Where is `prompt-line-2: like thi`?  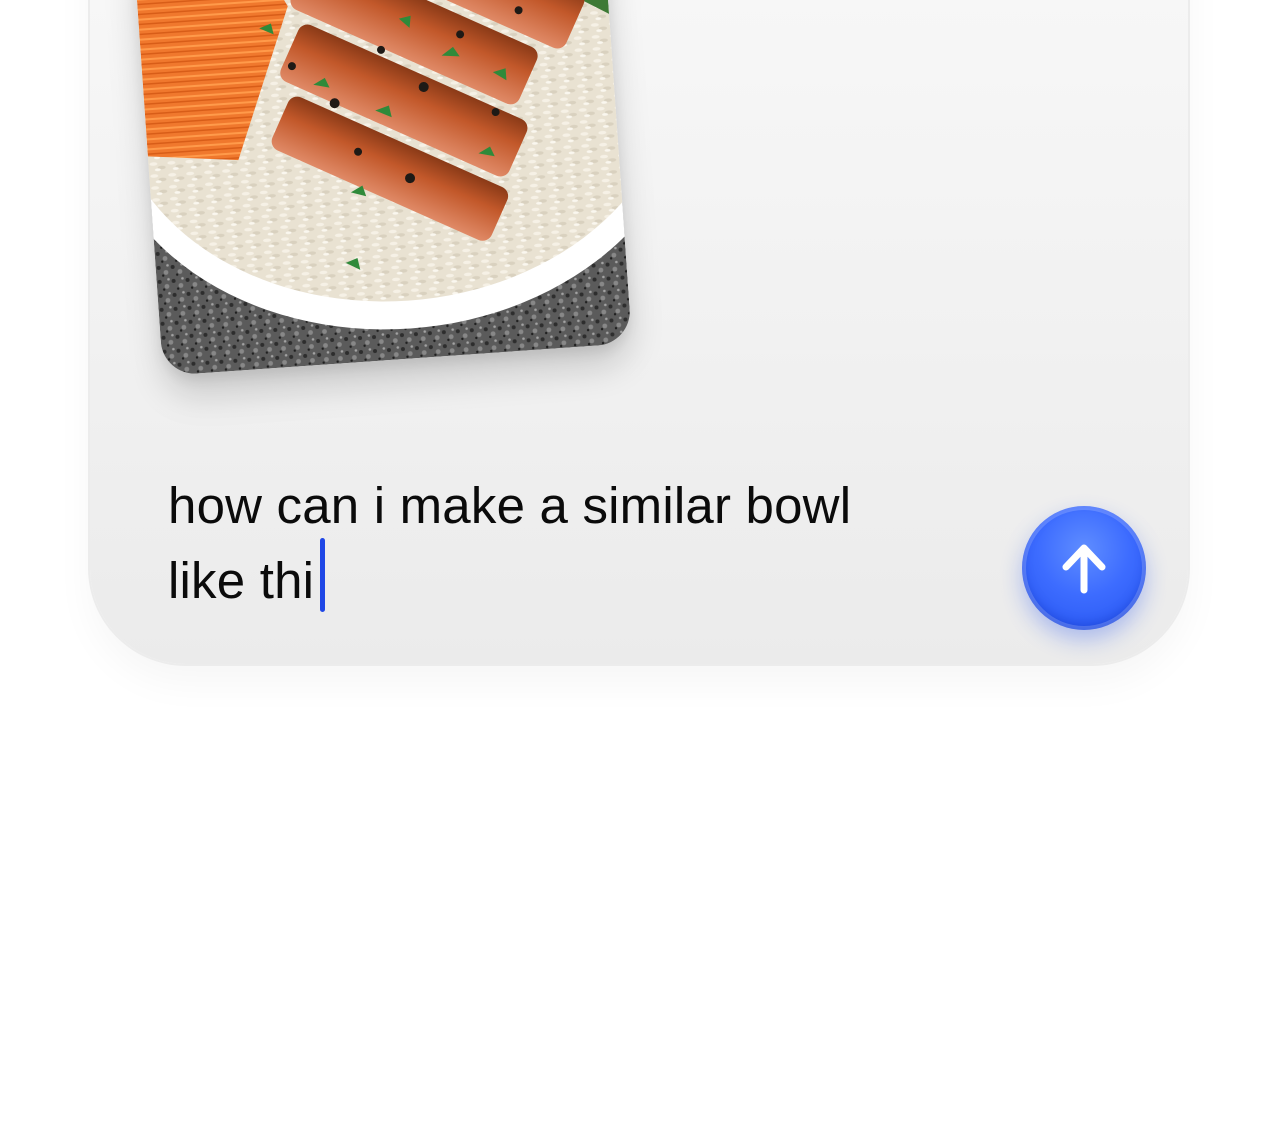 prompt-line-2: like thi is located at coordinates (241, 580).